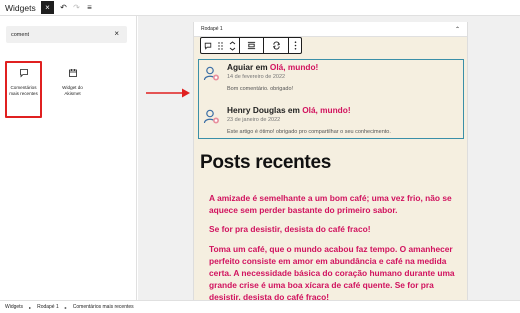  I want to click on clear-search-icon: ×, so click(116, 33).